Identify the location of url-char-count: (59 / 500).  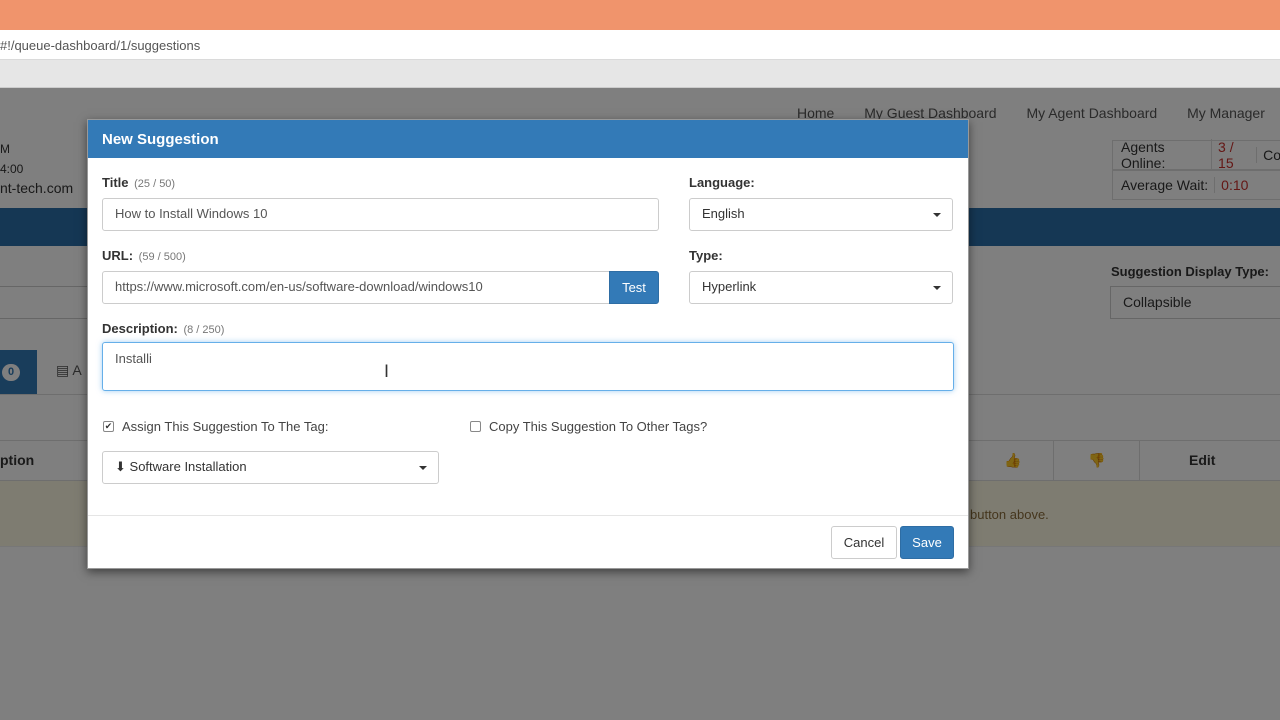
(162, 257).